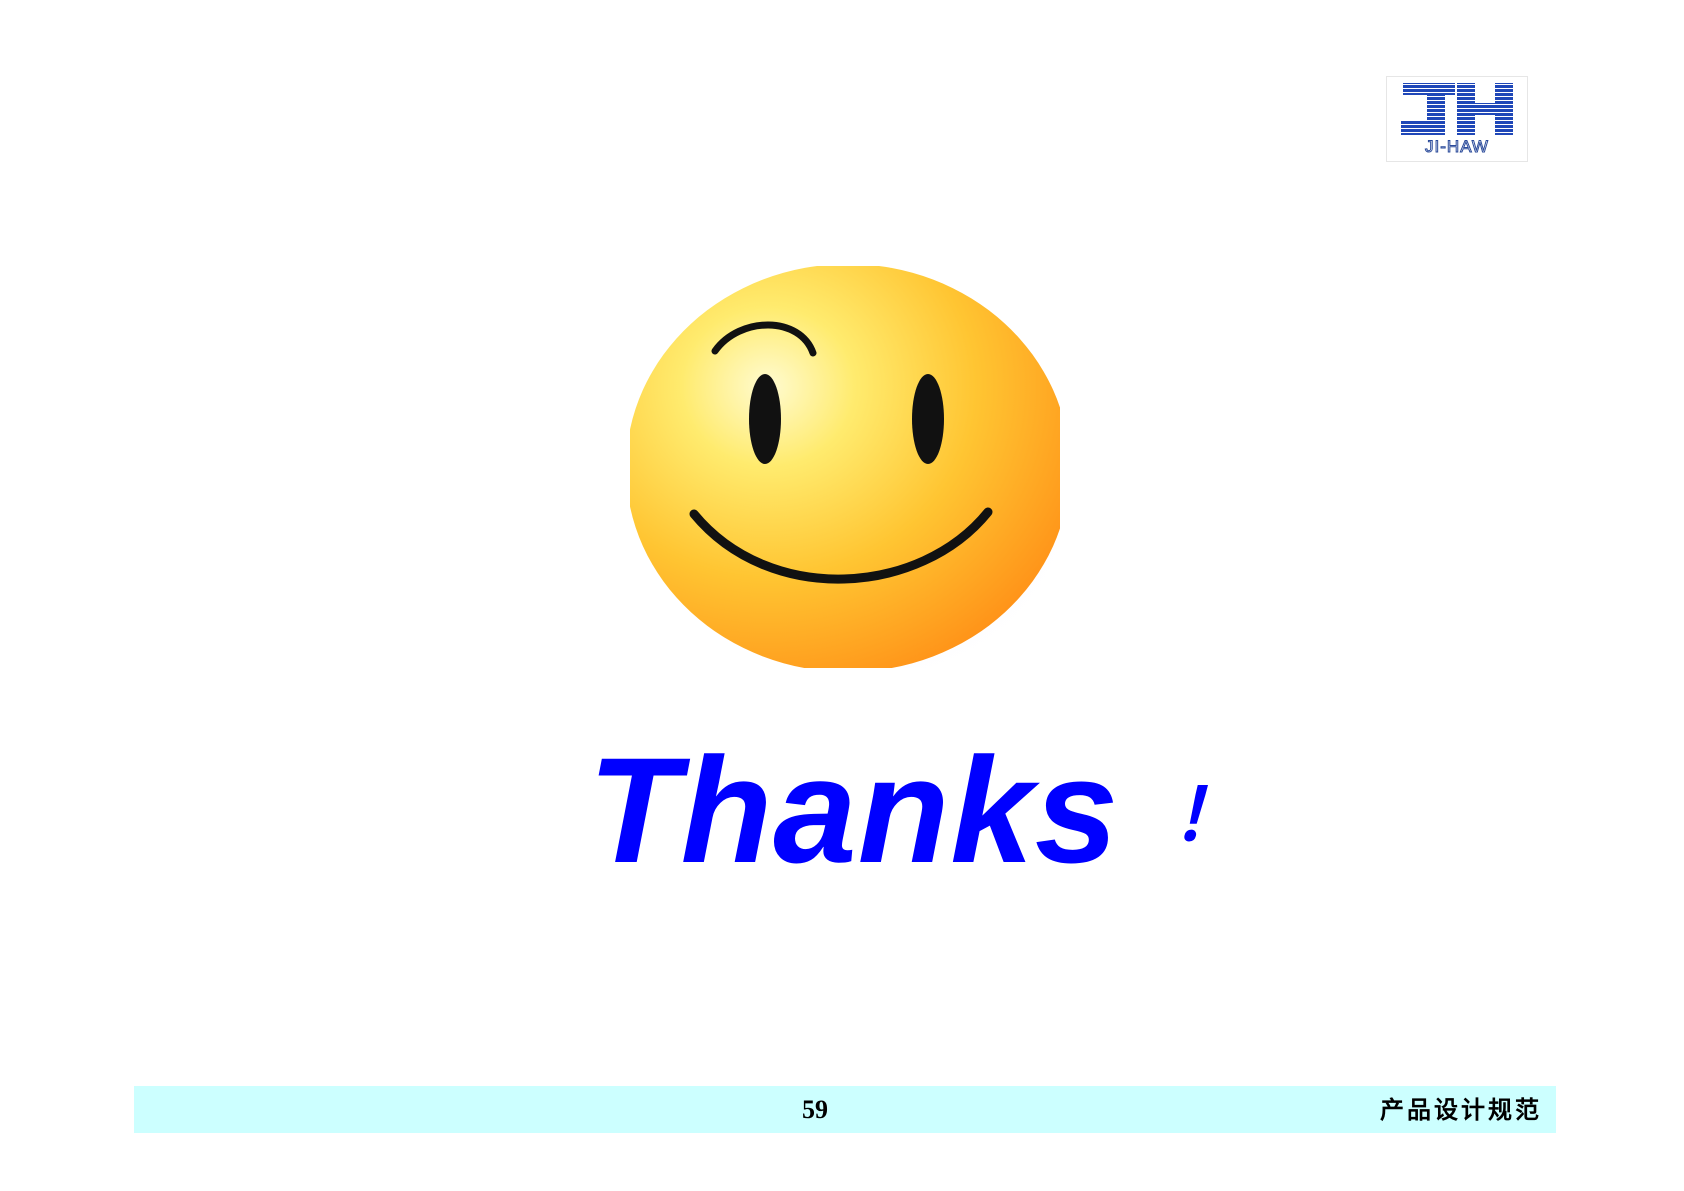 The image size is (1684, 1191). Describe the element at coordinates (854, 810) in the screenshot. I see `thanks-text: Thanks` at that location.